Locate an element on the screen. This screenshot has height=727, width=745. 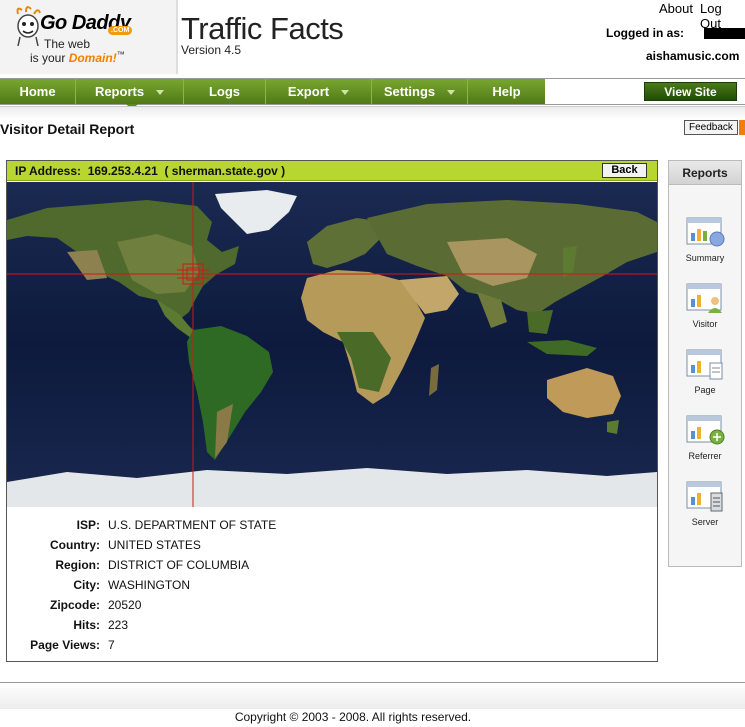
detail-label: Zipcode: is located at coordinates (75, 605).